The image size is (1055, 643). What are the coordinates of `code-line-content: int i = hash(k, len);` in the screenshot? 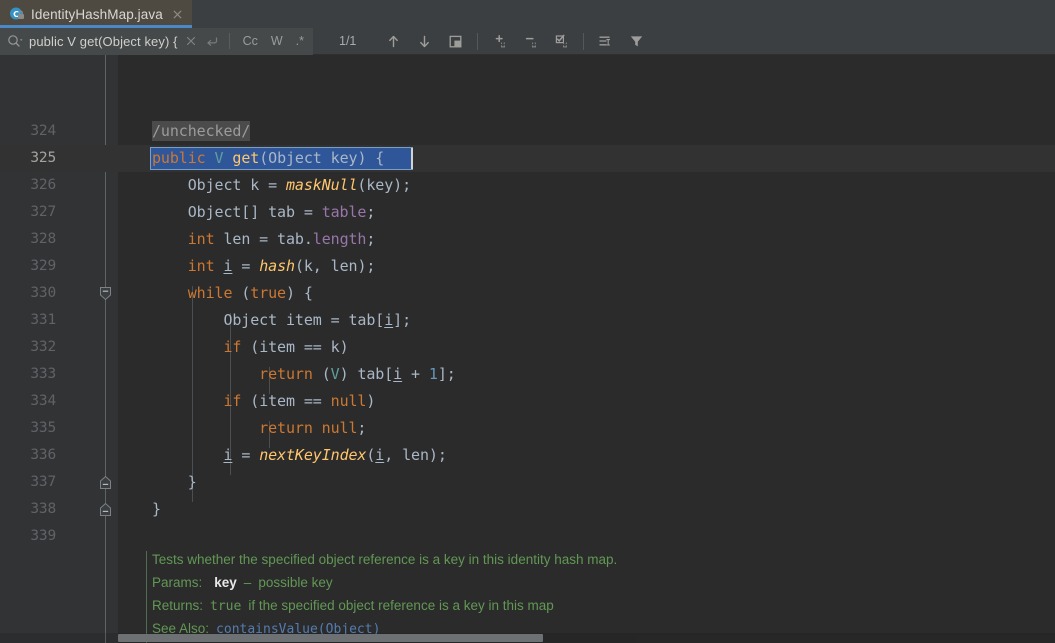 It's located at (264, 266).